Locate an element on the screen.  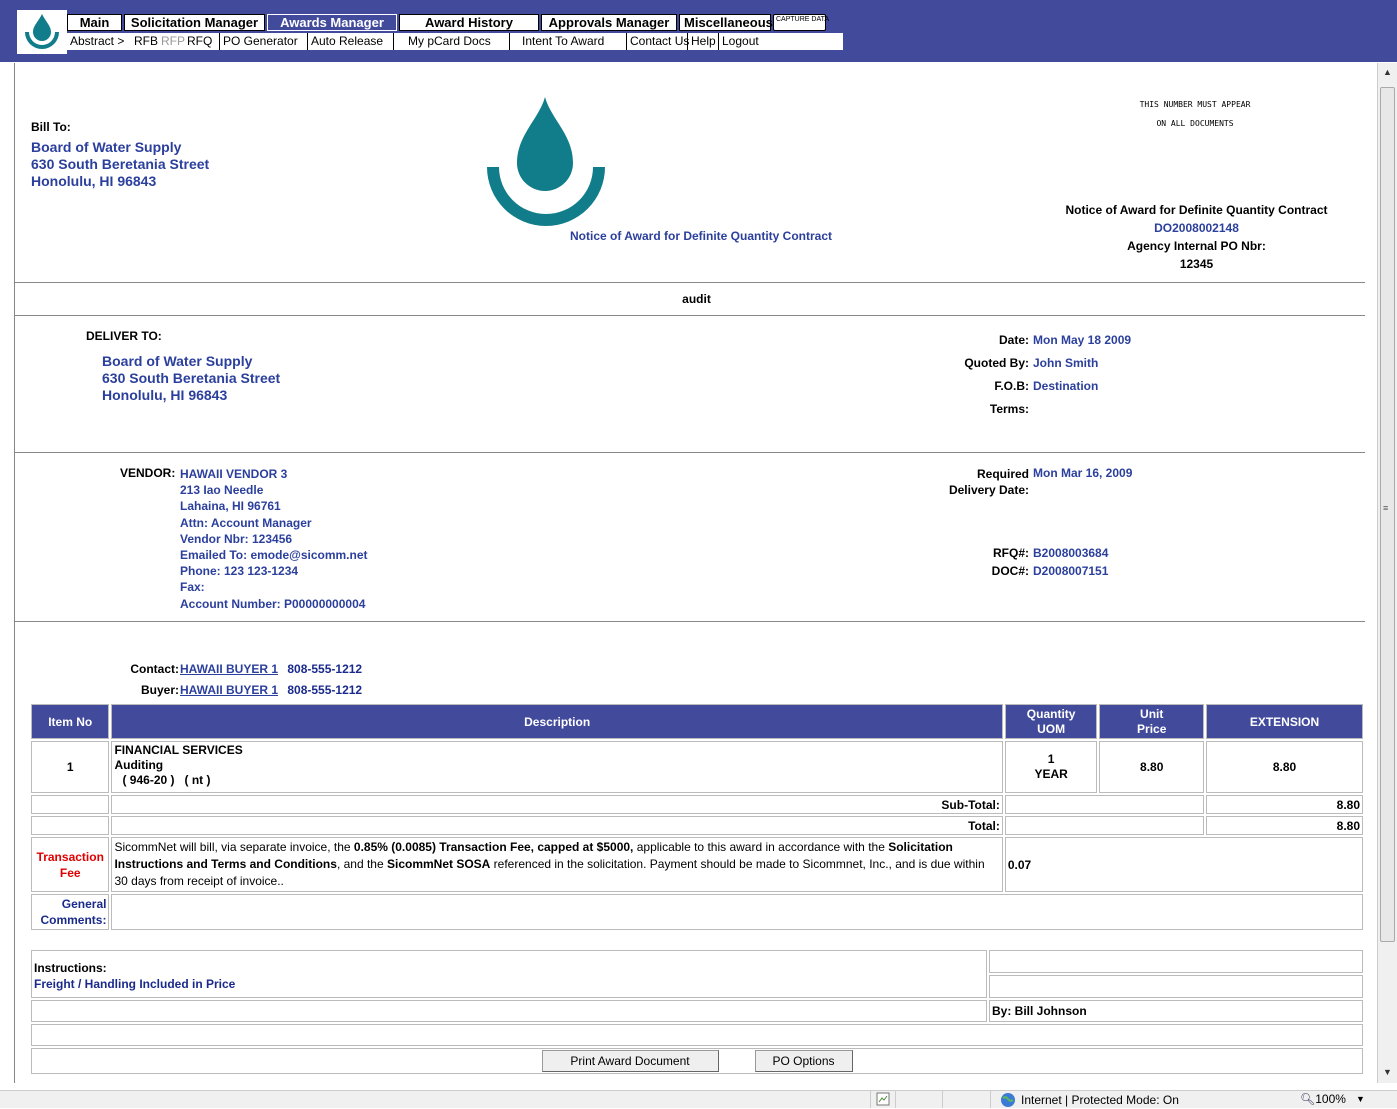
description-line: ( 946-20 ) ( nt ) is located at coordinates (166, 780).